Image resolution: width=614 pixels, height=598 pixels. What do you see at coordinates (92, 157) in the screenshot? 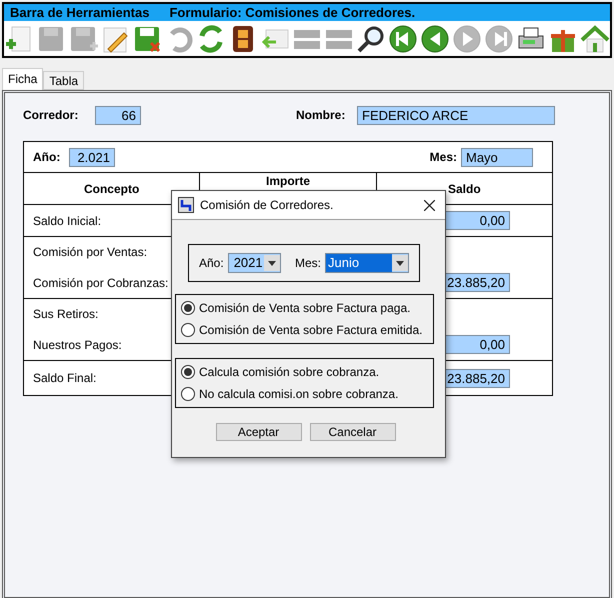
I see `year-field: 2.021` at bounding box center [92, 157].